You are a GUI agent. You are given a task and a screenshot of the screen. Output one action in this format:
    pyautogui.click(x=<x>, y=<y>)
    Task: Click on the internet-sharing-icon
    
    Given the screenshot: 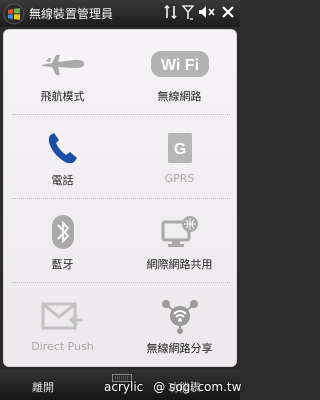 What is the action you would take?
    pyautogui.click(x=179, y=231)
    